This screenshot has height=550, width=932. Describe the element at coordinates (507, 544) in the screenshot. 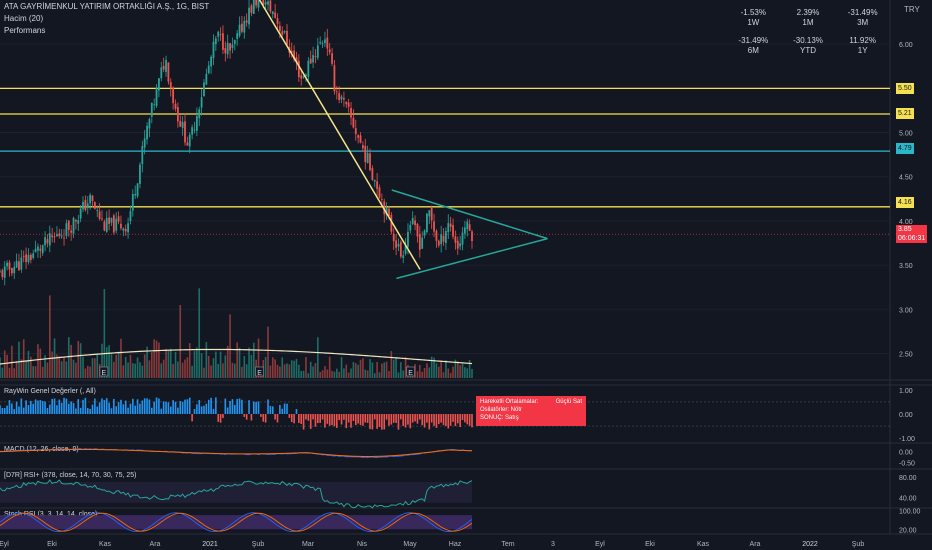

I see `time-axis-tick: Tem` at that location.